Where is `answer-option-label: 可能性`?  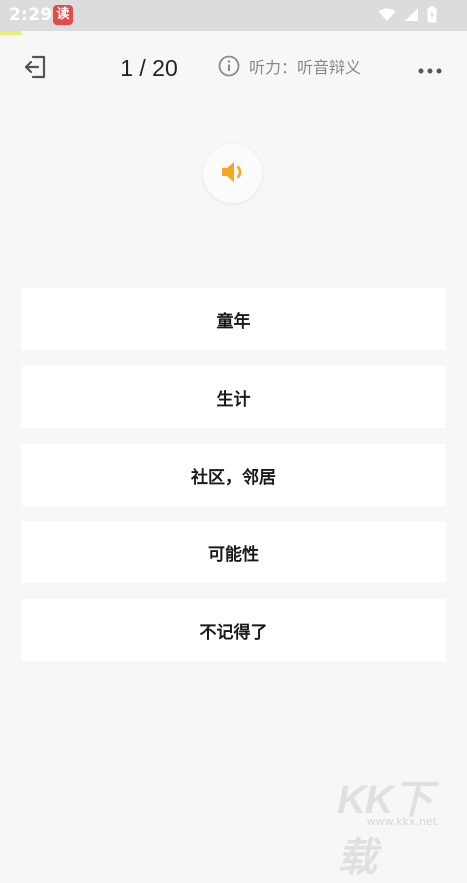
answer-option-label: 可能性 is located at coordinates (233, 554).